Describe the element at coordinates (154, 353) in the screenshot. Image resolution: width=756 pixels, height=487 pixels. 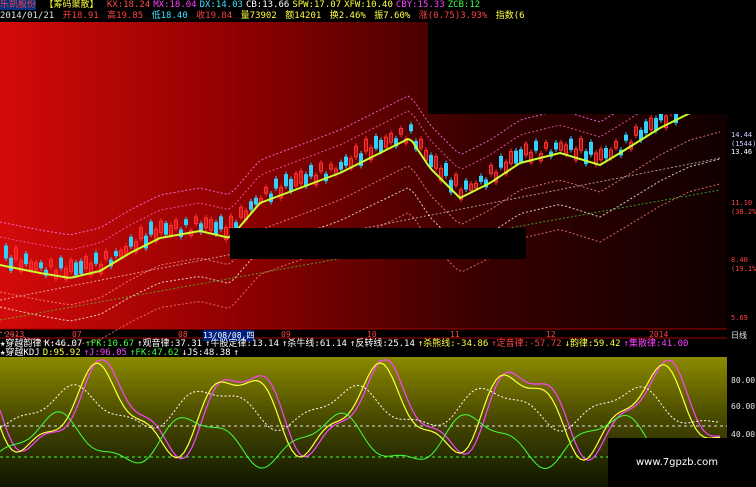
I see `kdj-value-2: ↑FK:47.62` at that location.